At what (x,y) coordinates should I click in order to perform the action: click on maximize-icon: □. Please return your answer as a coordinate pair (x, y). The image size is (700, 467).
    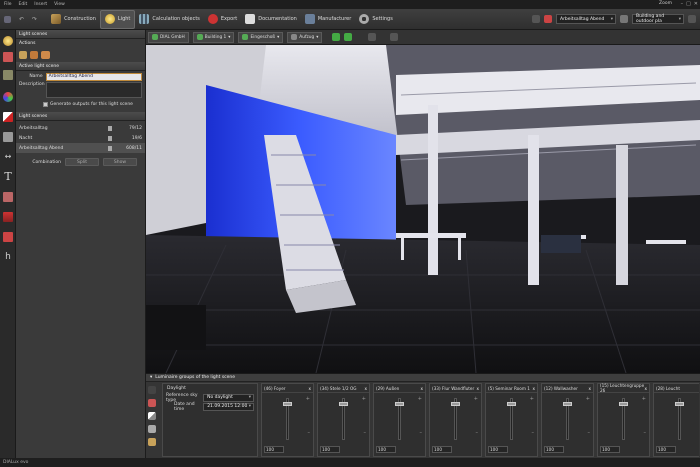
    Looking at the image, I should click on (688, 4).